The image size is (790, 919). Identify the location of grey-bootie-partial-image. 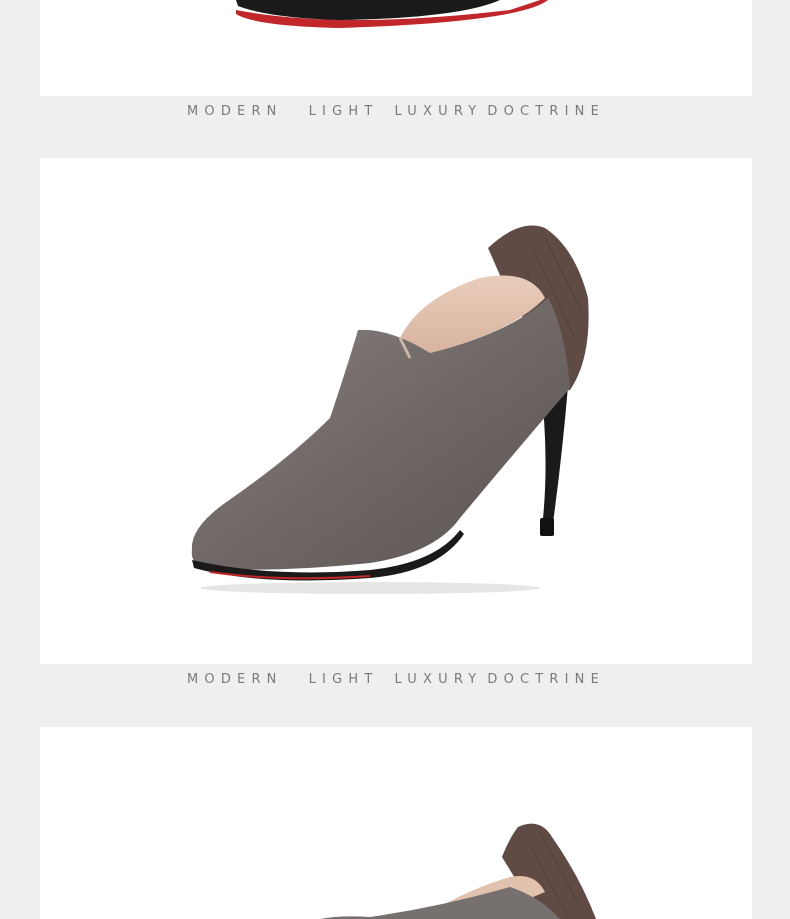
(458, 871).